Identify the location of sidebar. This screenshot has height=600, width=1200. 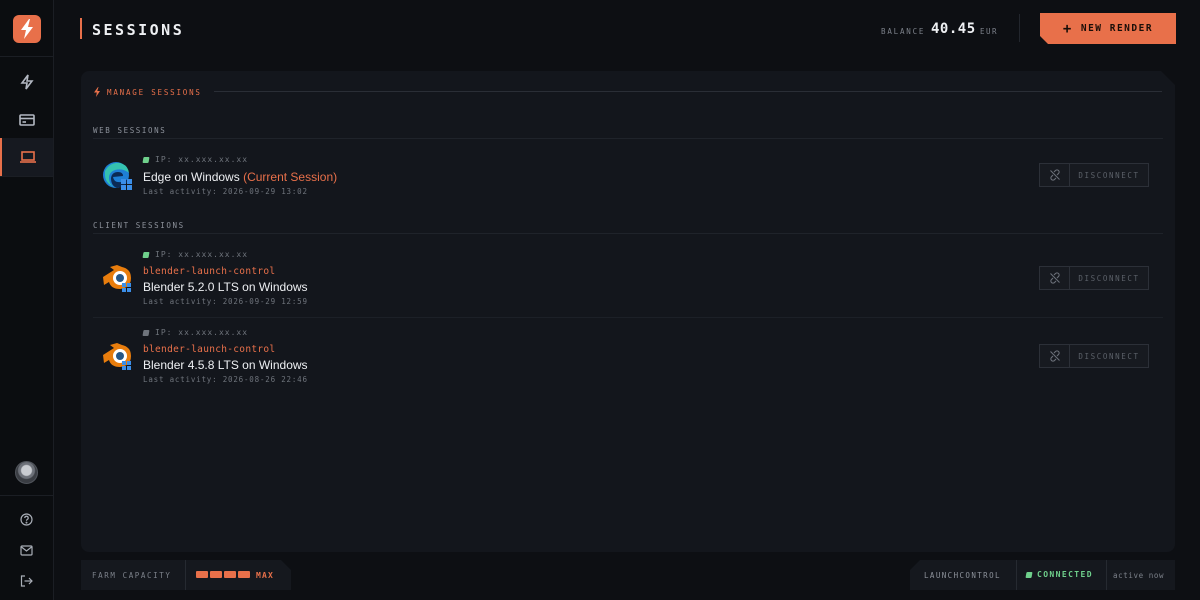
(27, 300).